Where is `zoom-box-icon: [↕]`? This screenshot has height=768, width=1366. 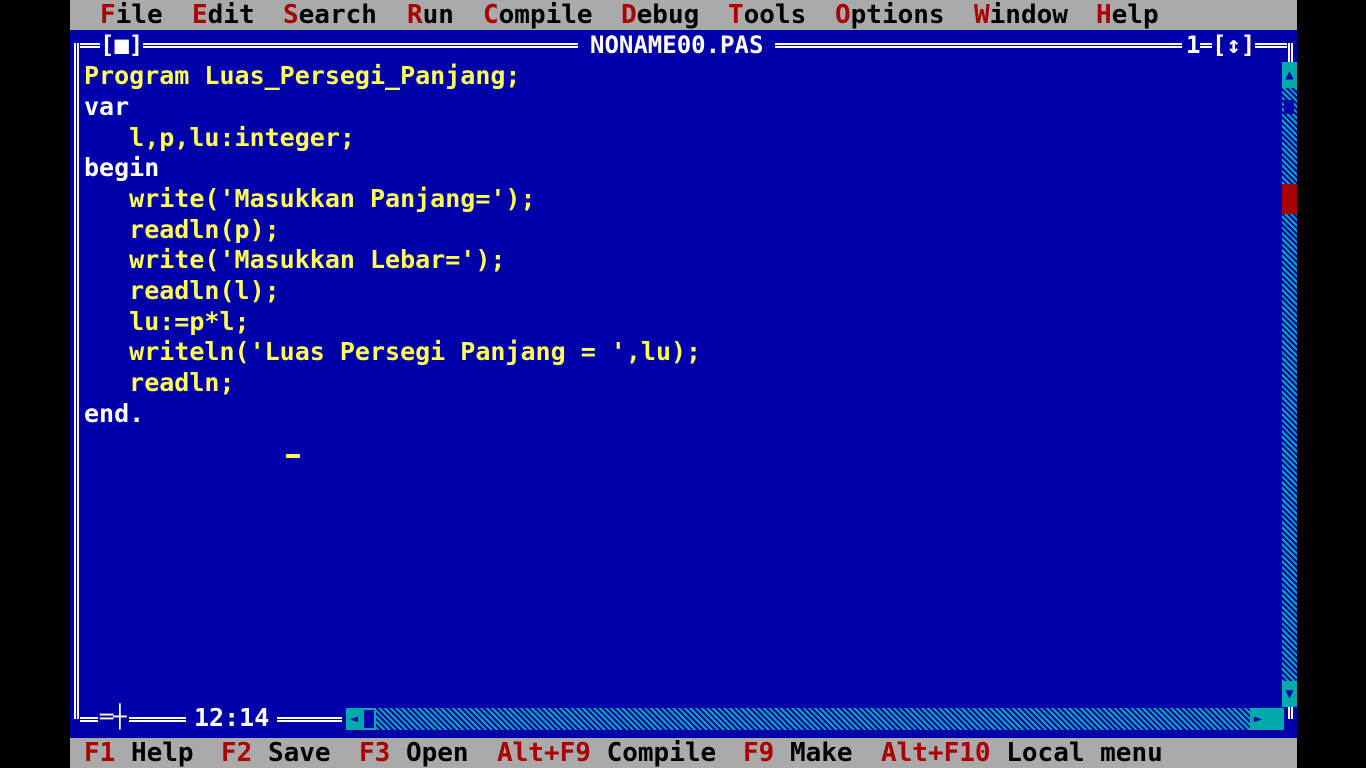 zoom-box-icon: [↕] is located at coordinates (1234, 45).